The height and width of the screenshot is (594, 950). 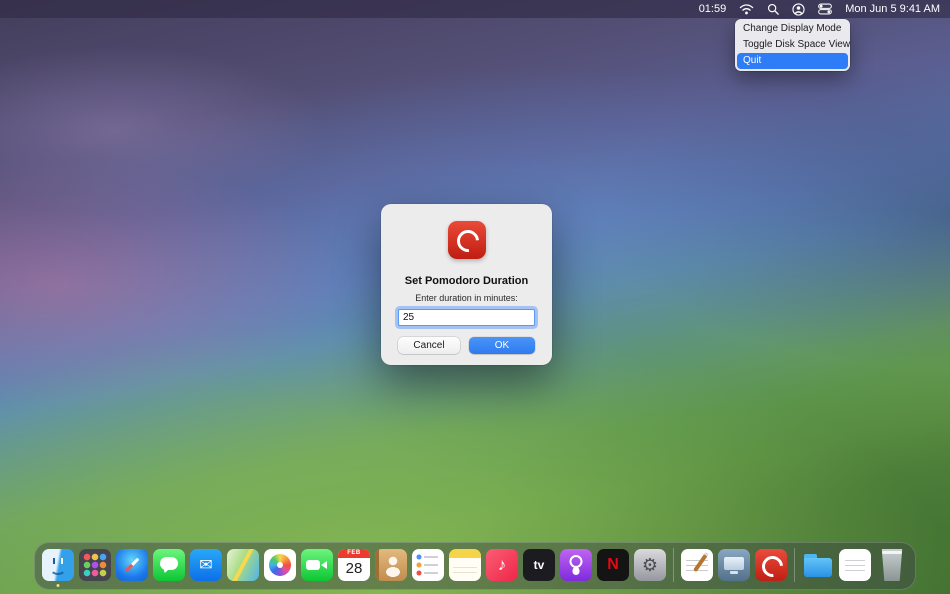 I want to click on reminders-icon, so click(x=428, y=565).